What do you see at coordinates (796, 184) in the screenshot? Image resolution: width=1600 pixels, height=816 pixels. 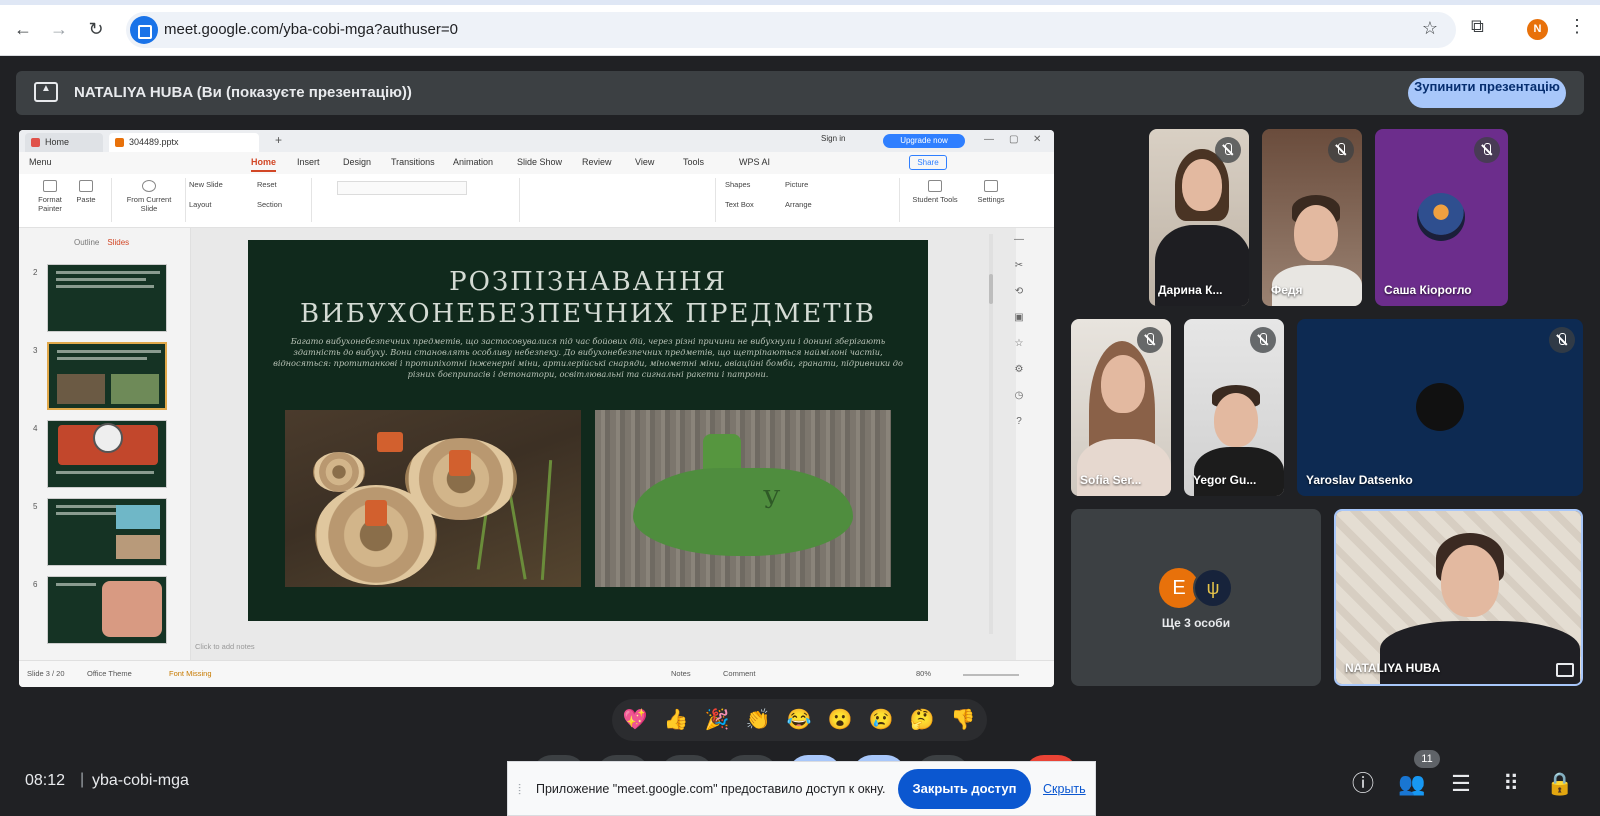 I see `picture-button: Picture` at bounding box center [796, 184].